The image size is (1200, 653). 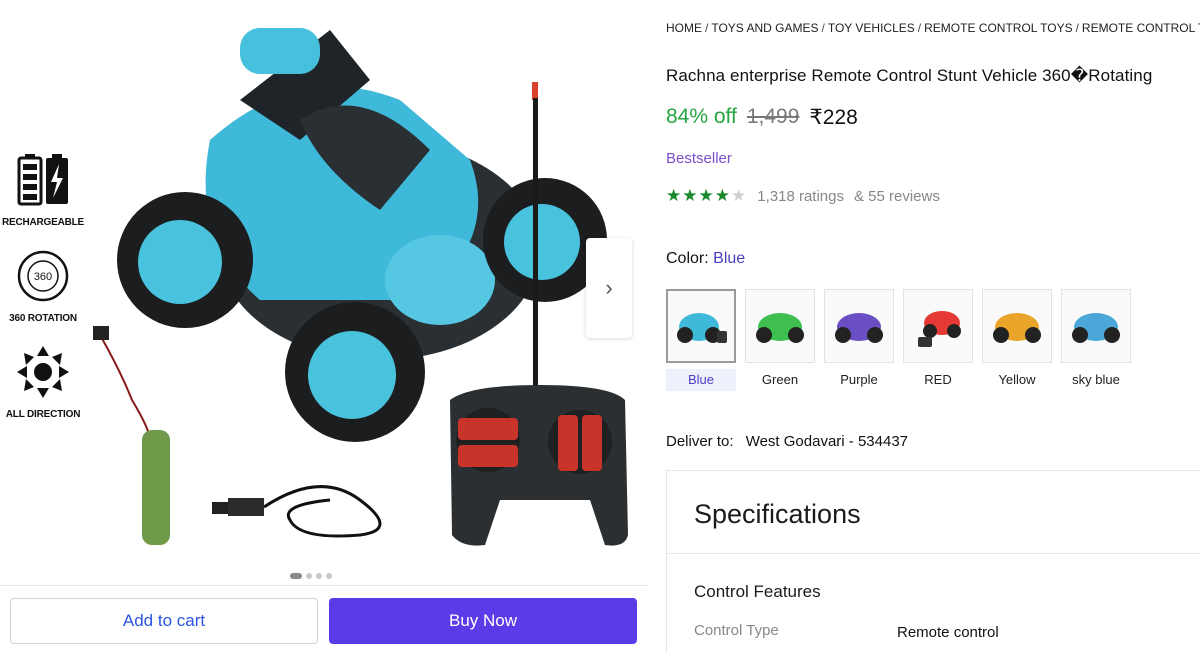 I want to click on add-to-cart-button: Add to cart, so click(x=164, y=621).